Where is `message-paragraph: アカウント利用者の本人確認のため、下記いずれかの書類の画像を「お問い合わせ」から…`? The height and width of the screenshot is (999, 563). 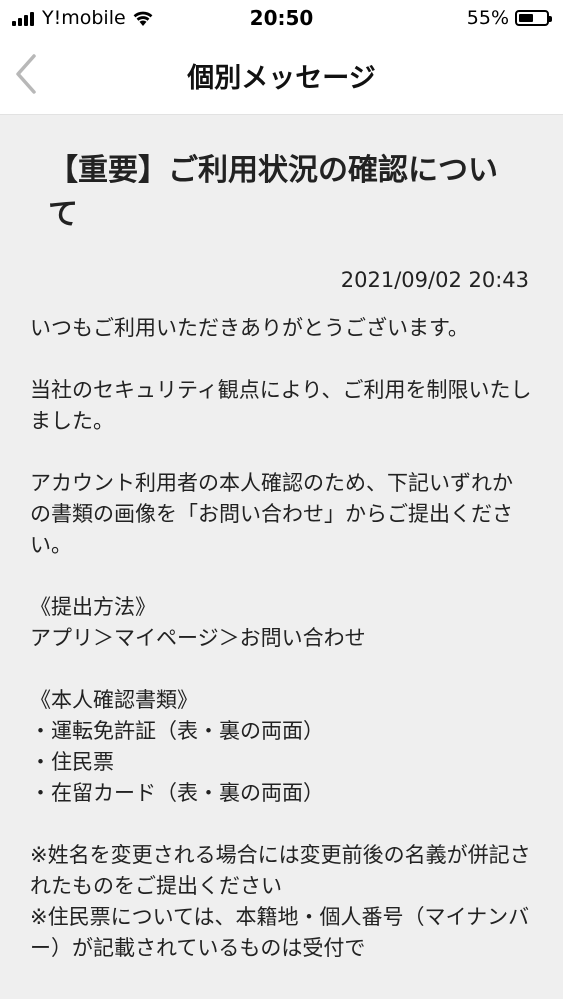
message-paragraph: アカウント利用者の本人確認のため、下記いずれかの書類の画像を「お問い合わせ」から… is located at coordinates (281, 514).